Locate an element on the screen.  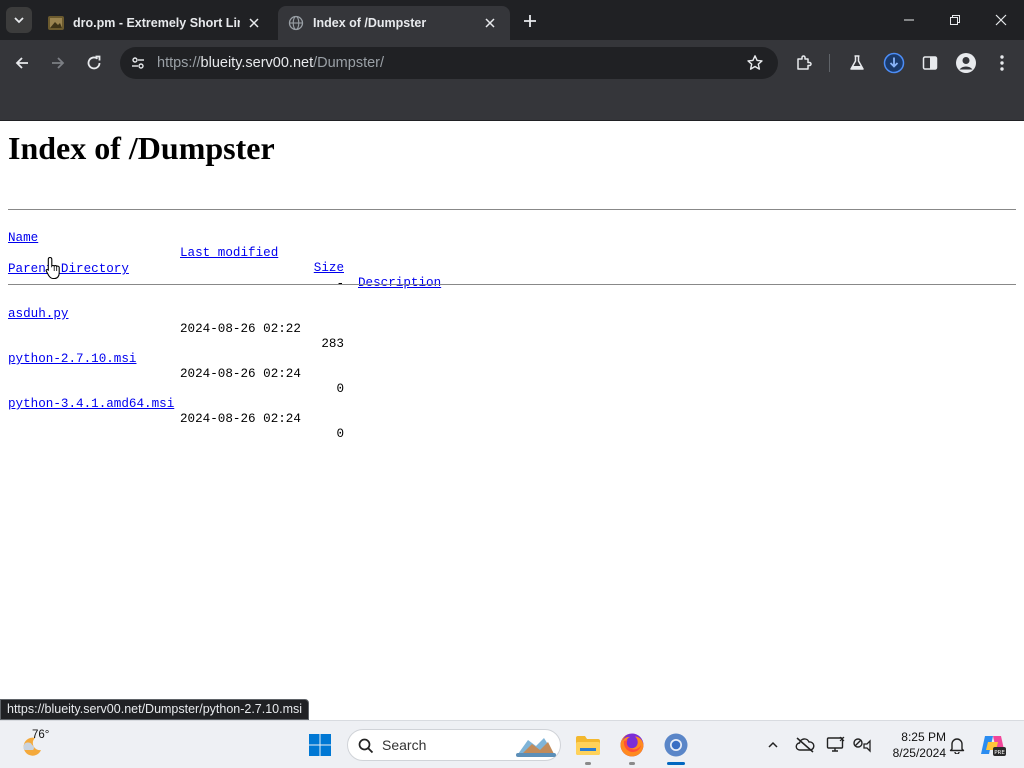
file-link-asduh-py: asduh.py is located at coordinates (38, 314).